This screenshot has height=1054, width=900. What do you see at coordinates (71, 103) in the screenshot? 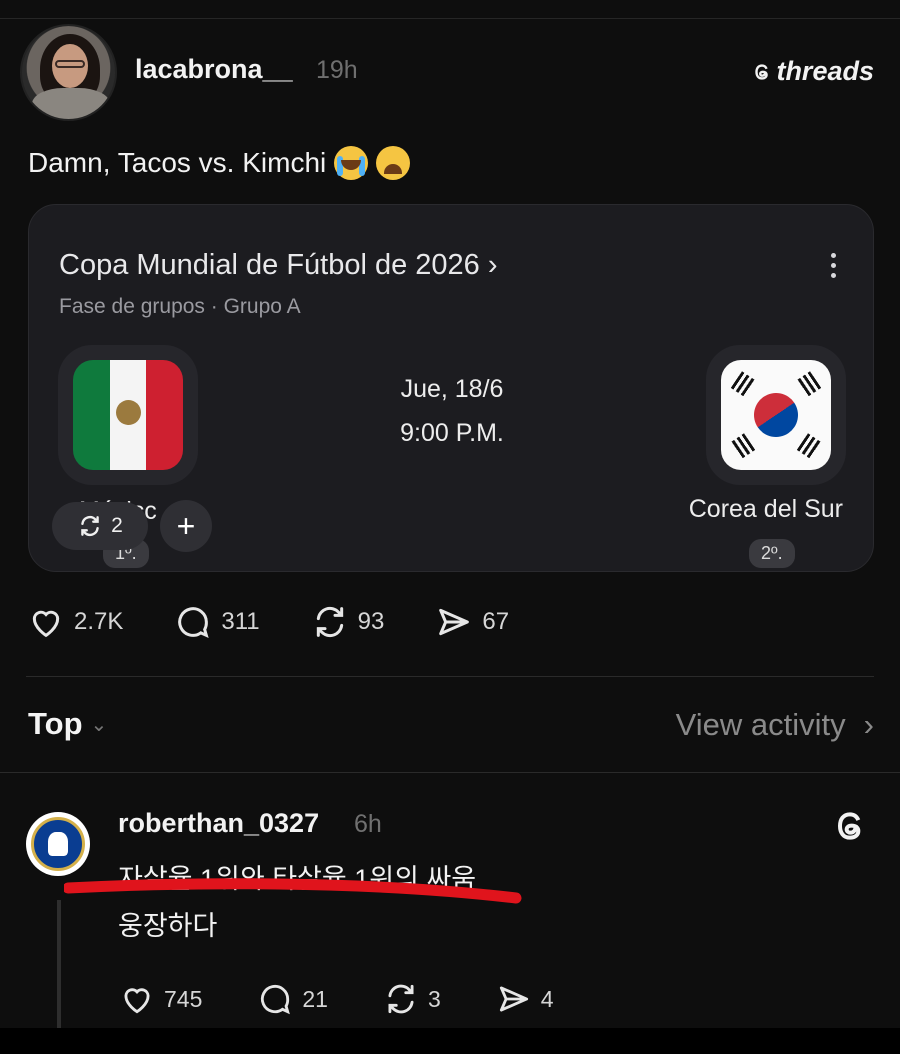
I see `avatar-body` at bounding box center [71, 103].